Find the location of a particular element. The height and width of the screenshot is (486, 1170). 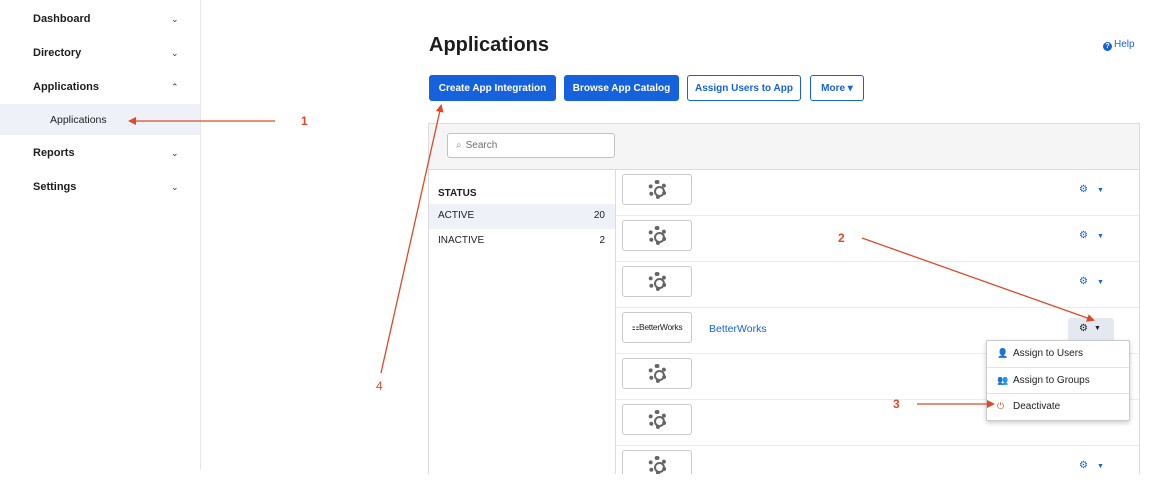

annotation-label-2: 2 is located at coordinates (841, 238).